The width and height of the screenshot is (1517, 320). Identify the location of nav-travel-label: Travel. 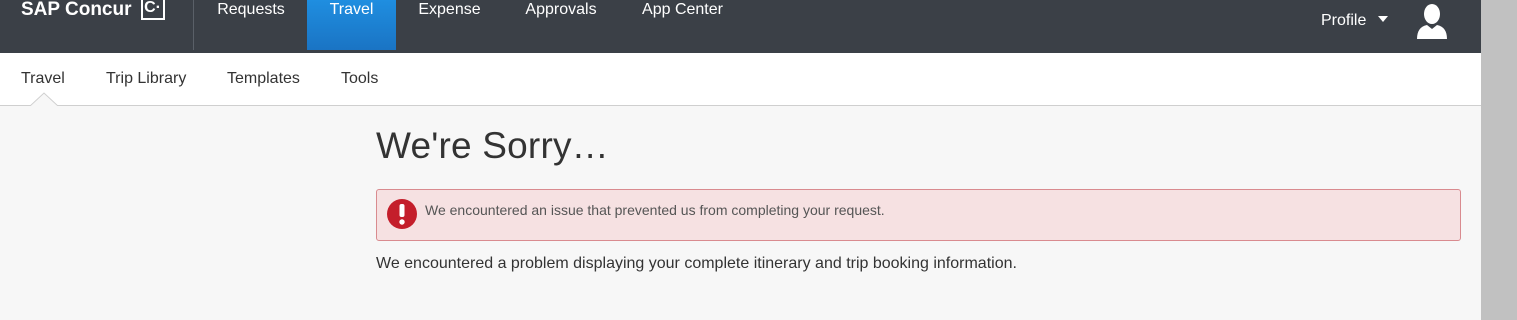
(351, 9).